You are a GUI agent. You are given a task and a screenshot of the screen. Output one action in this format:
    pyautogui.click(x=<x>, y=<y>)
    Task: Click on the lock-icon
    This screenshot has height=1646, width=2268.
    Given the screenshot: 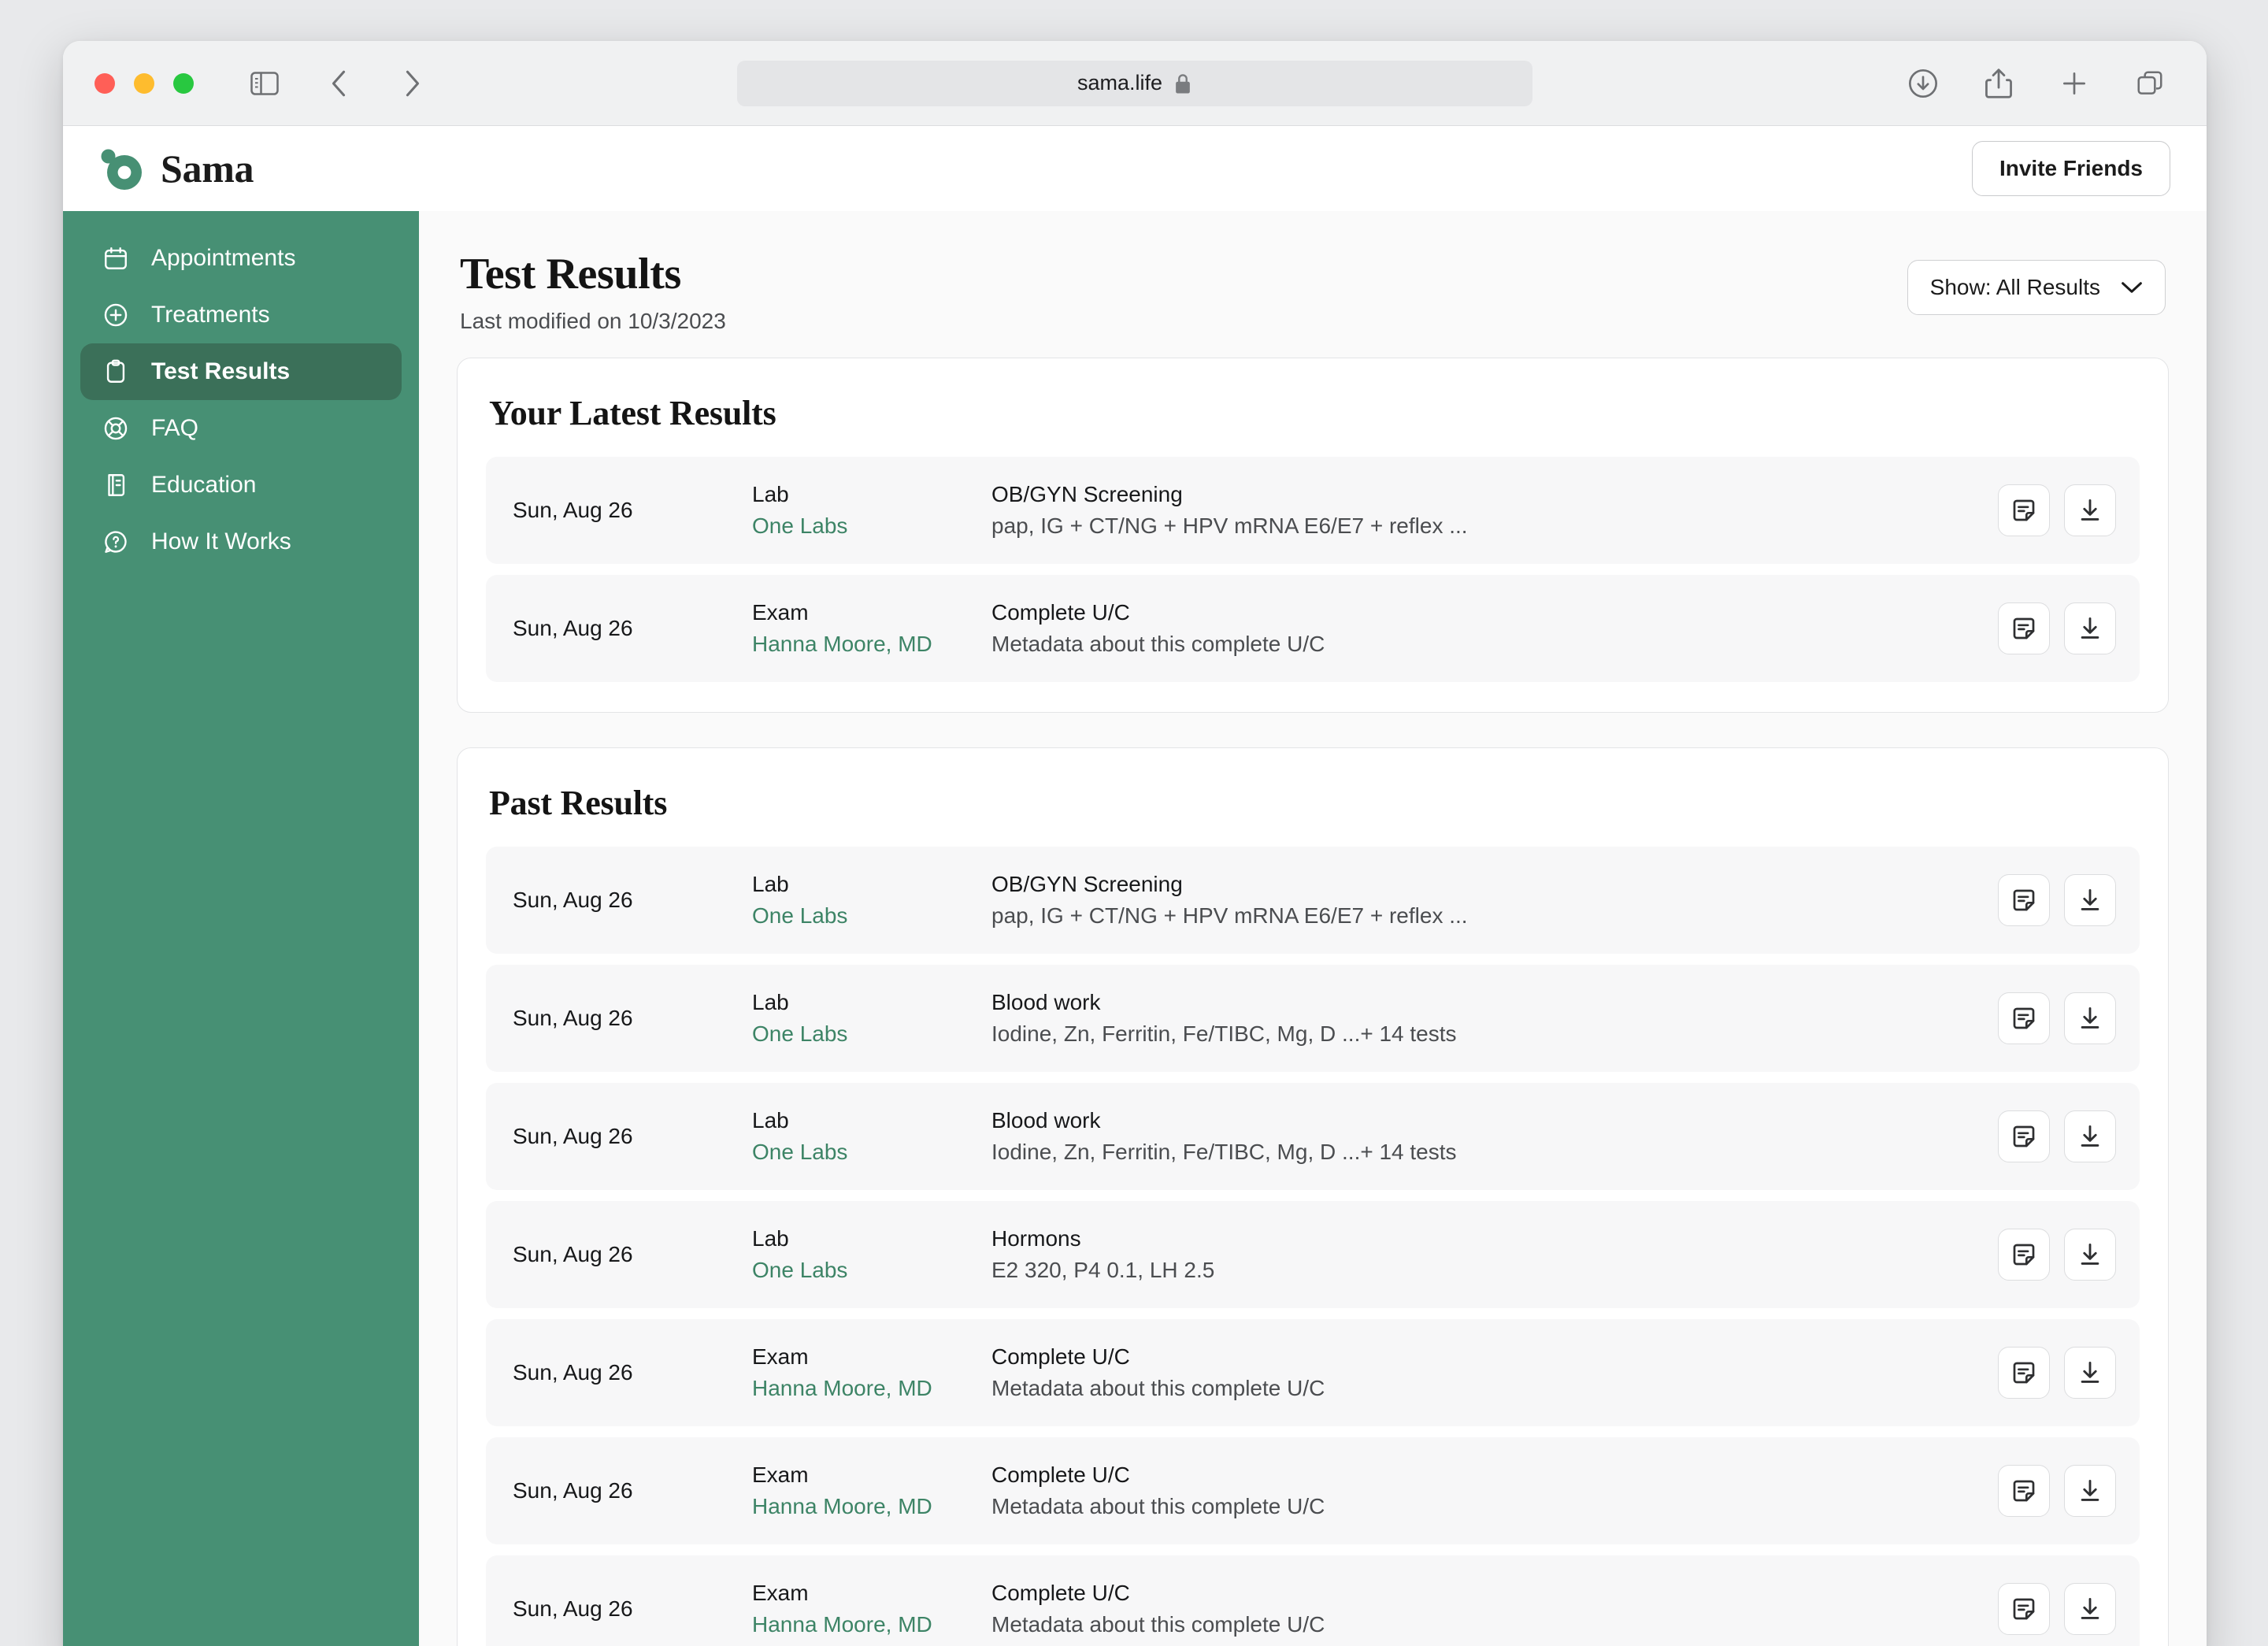 What is the action you would take?
    pyautogui.click(x=1182, y=83)
    